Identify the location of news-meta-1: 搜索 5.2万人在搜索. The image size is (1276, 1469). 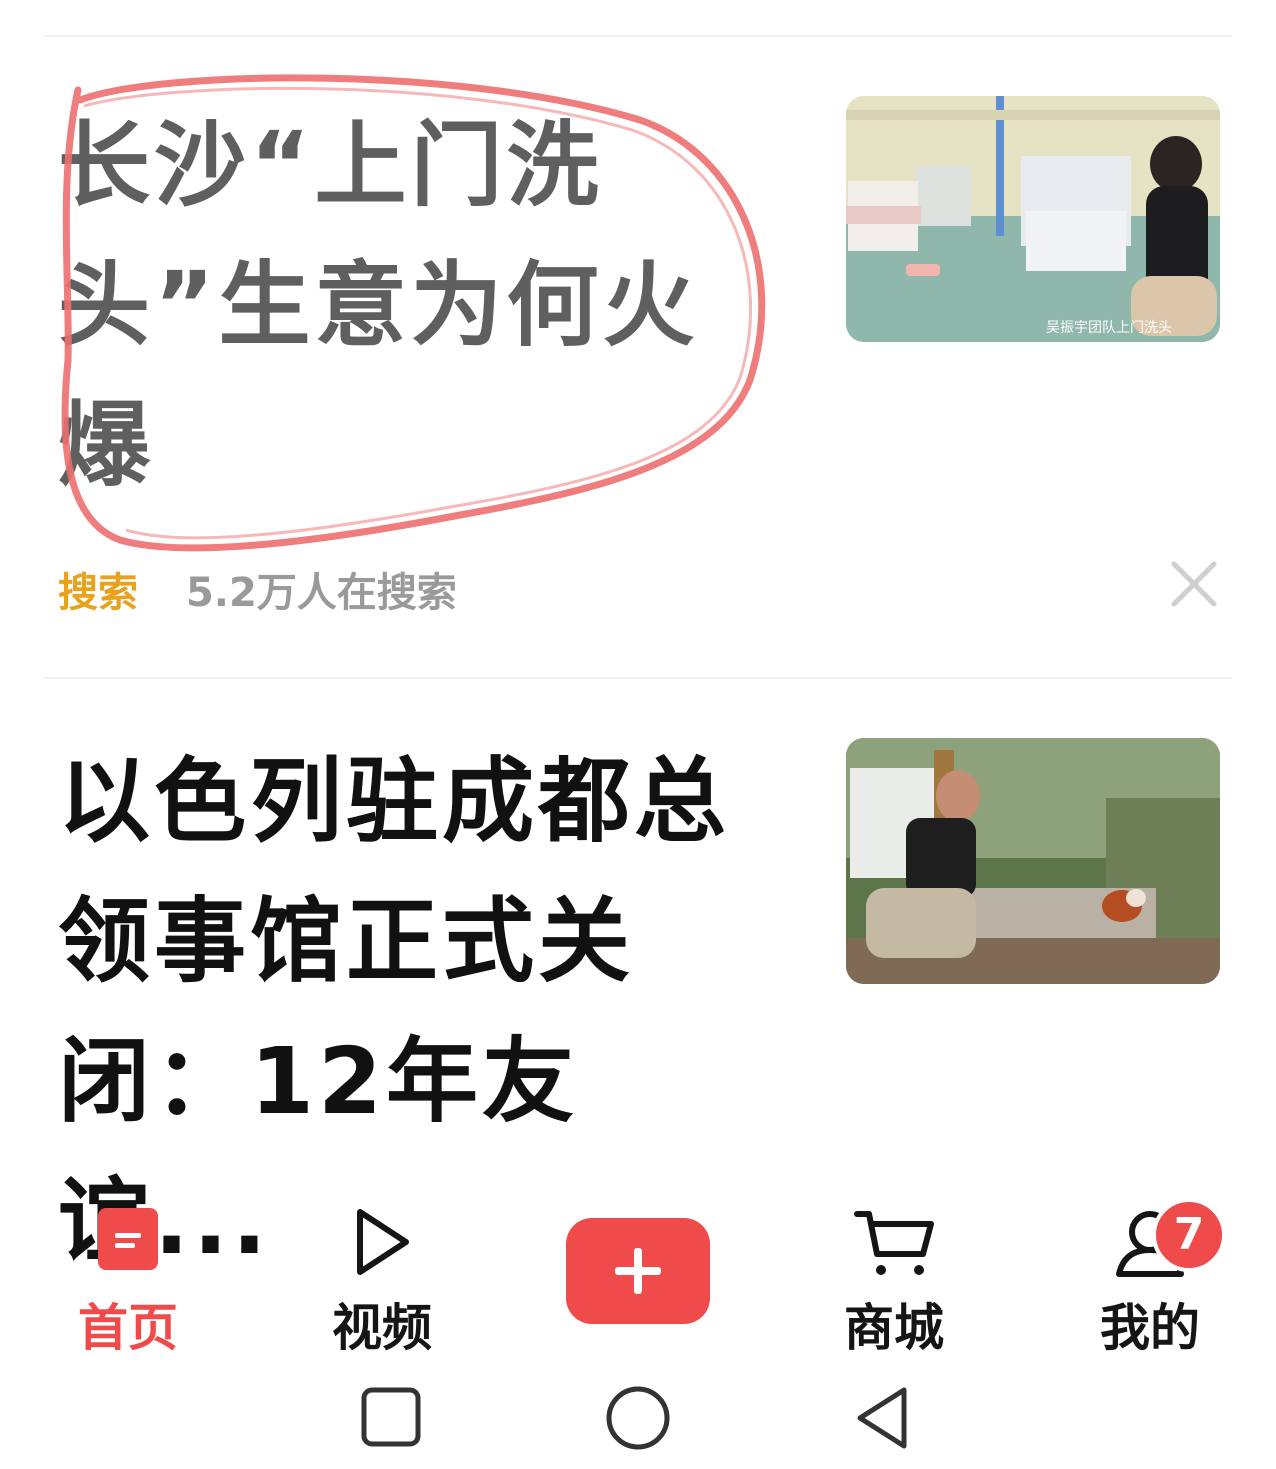
(257, 589).